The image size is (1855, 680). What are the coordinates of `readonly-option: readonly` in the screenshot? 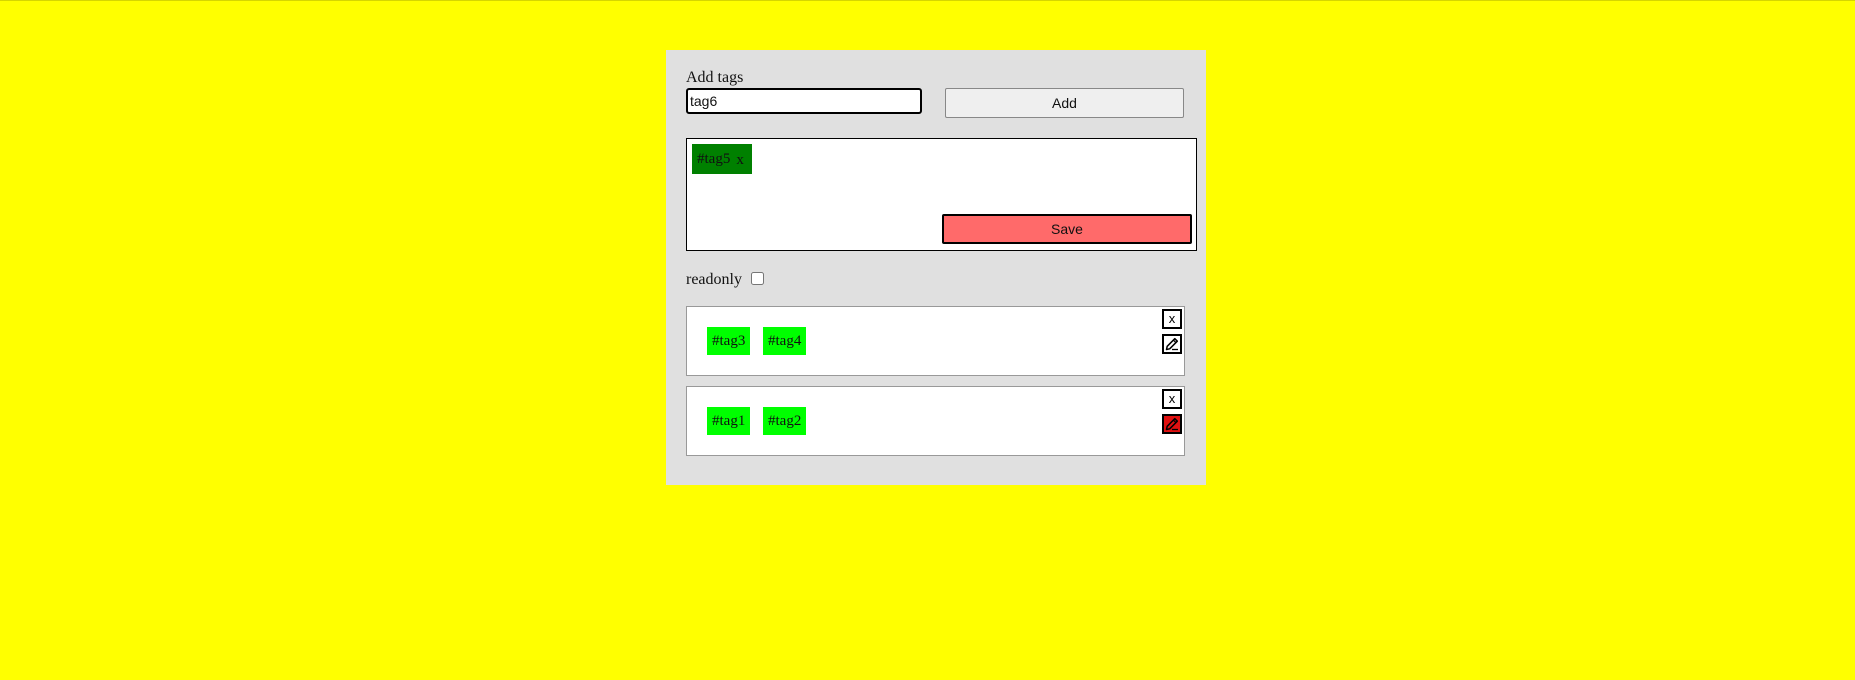 It's located at (725, 280).